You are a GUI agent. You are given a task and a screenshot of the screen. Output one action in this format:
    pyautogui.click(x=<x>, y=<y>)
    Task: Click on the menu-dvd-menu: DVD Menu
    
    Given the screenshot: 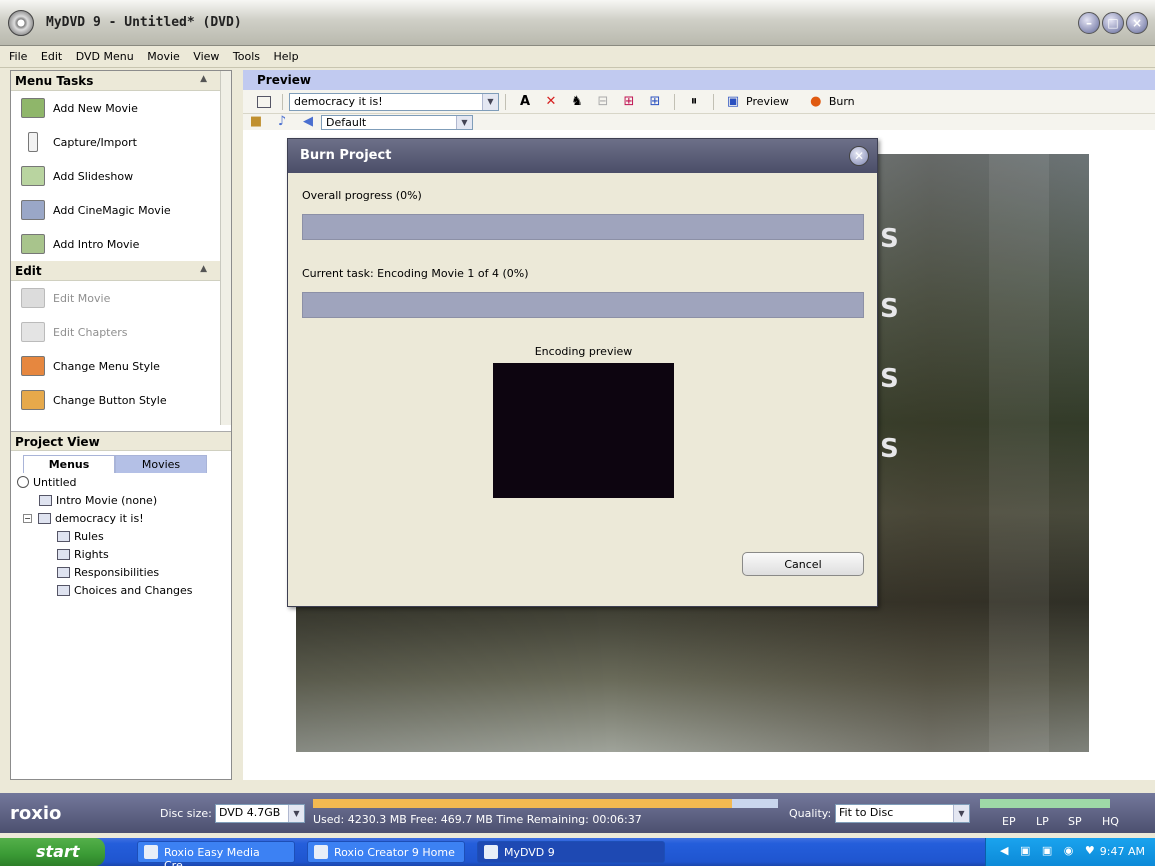 What is the action you would take?
    pyautogui.click(x=105, y=54)
    